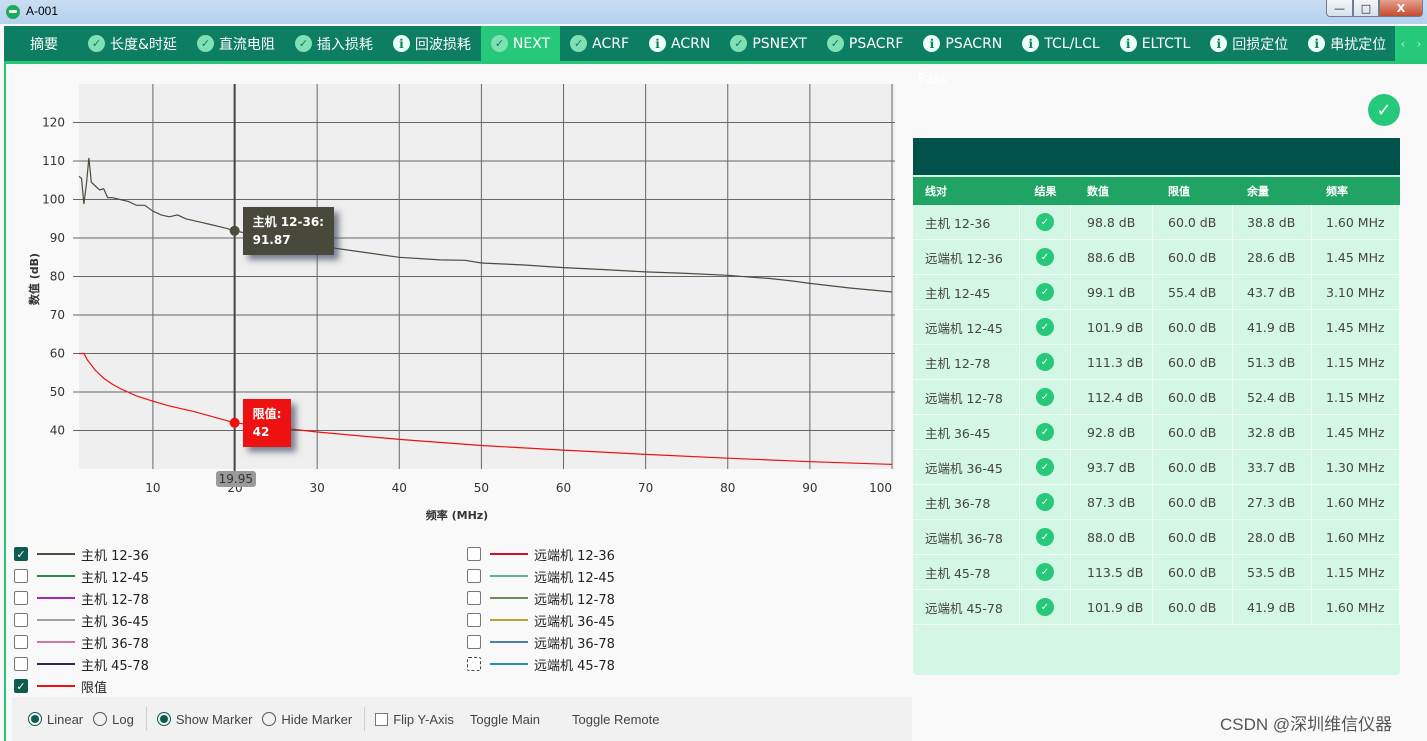 This screenshot has width=1427, height=741. Describe the element at coordinates (1045, 502) in the screenshot. I see `cell-result: ✓` at that location.